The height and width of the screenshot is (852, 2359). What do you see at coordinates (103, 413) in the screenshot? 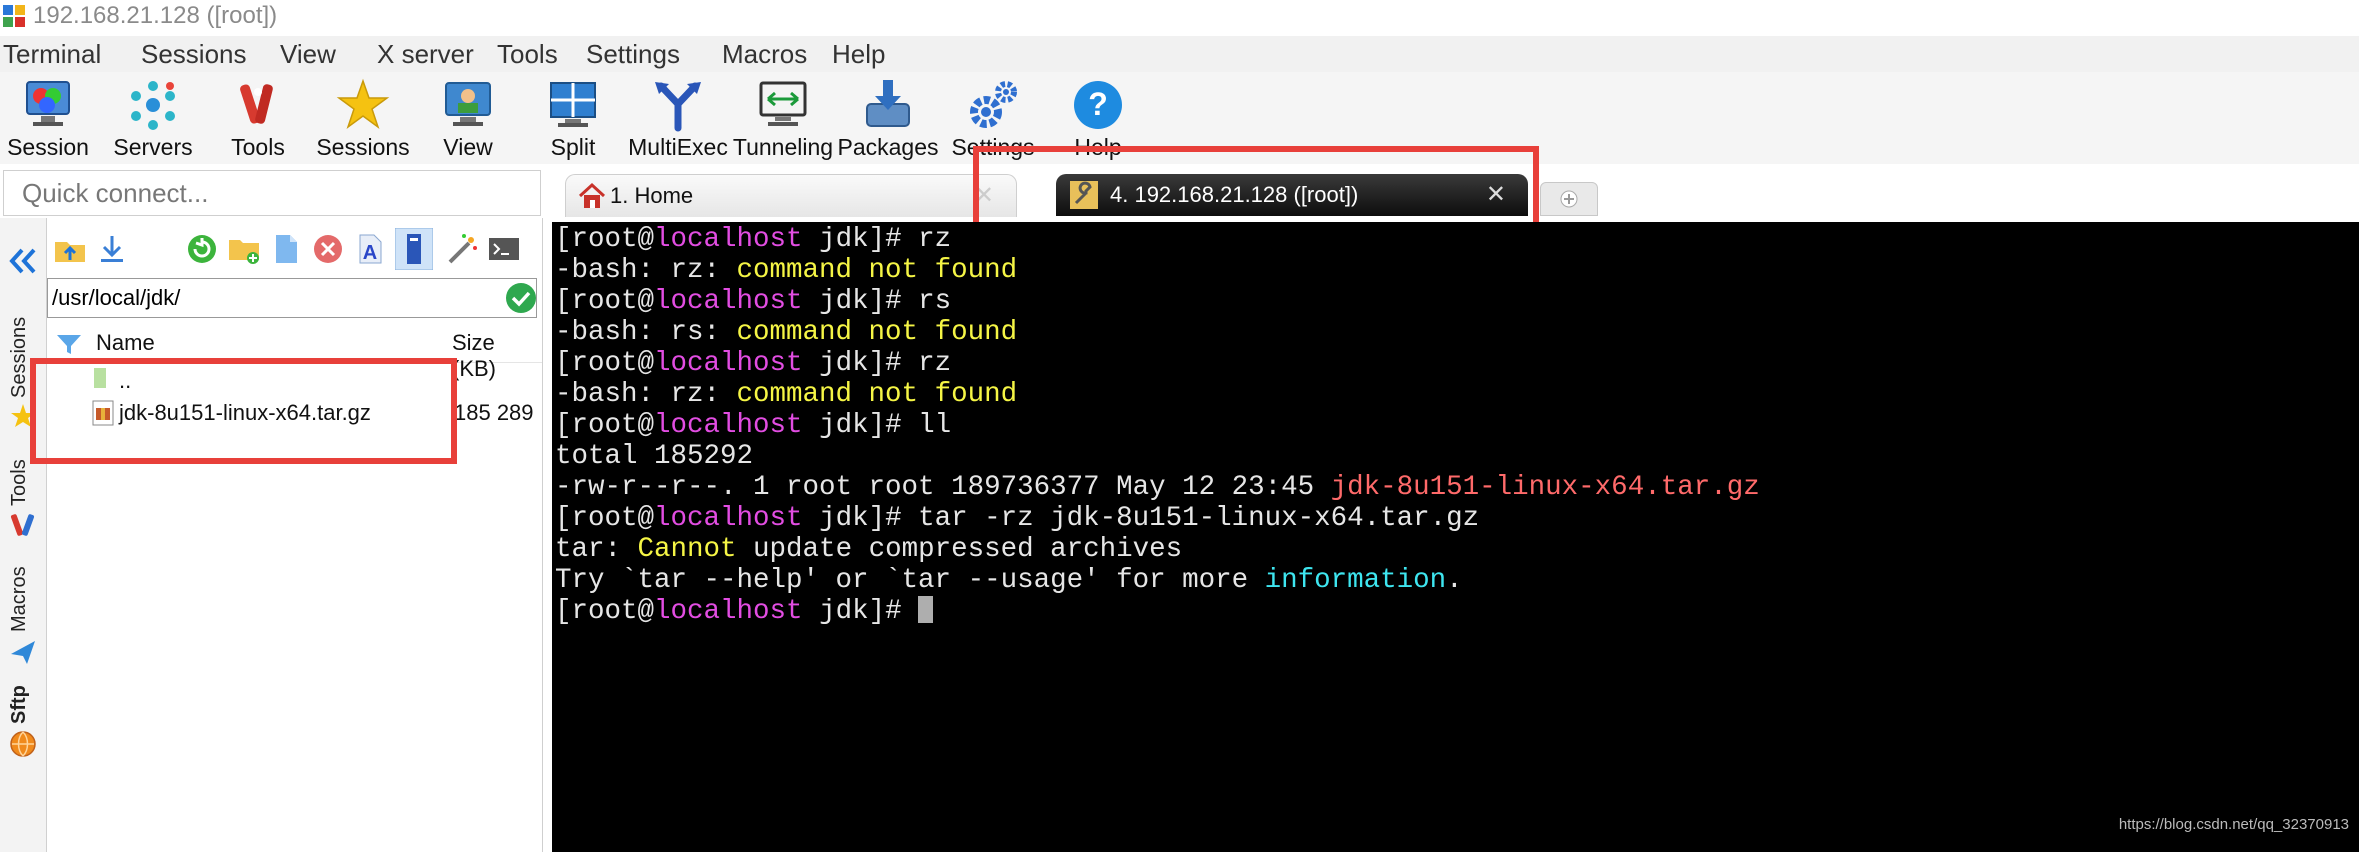
I see `archive-file-icon` at bounding box center [103, 413].